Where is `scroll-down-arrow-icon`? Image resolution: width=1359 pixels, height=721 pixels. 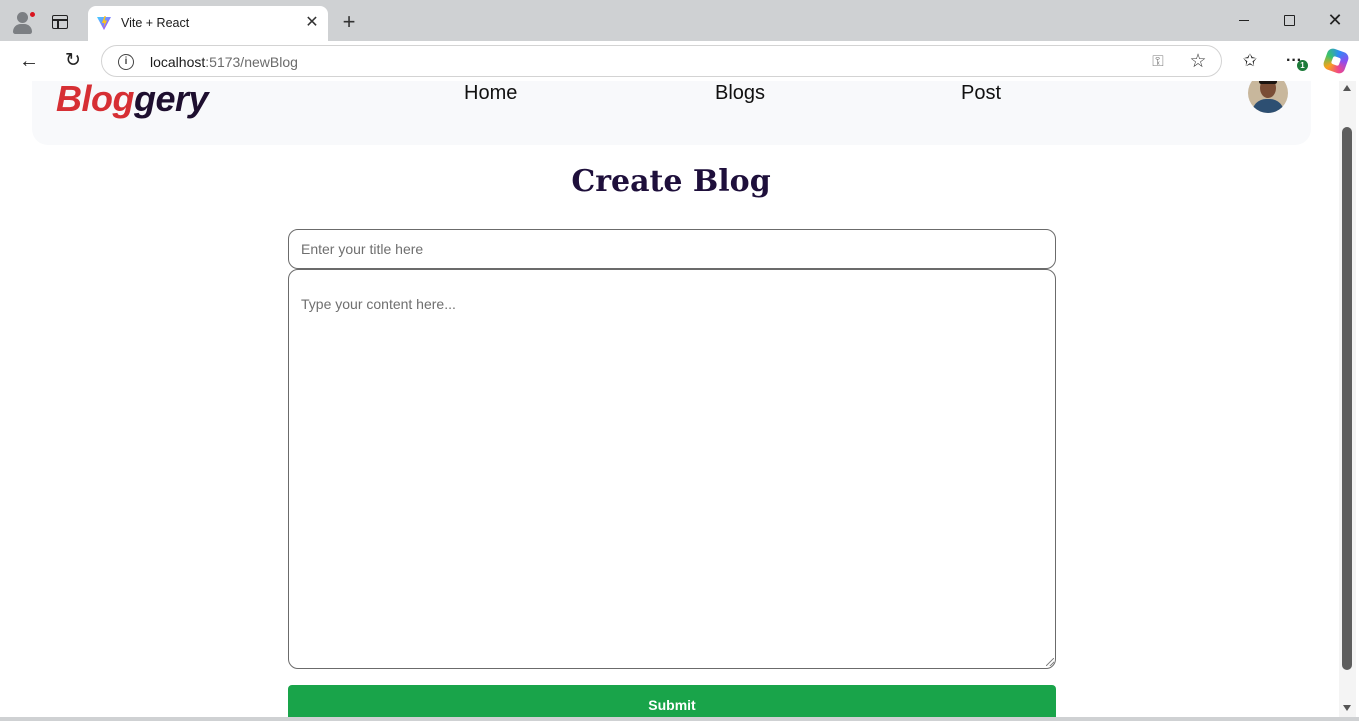
scroll-down-arrow-icon is located at coordinates (1347, 708).